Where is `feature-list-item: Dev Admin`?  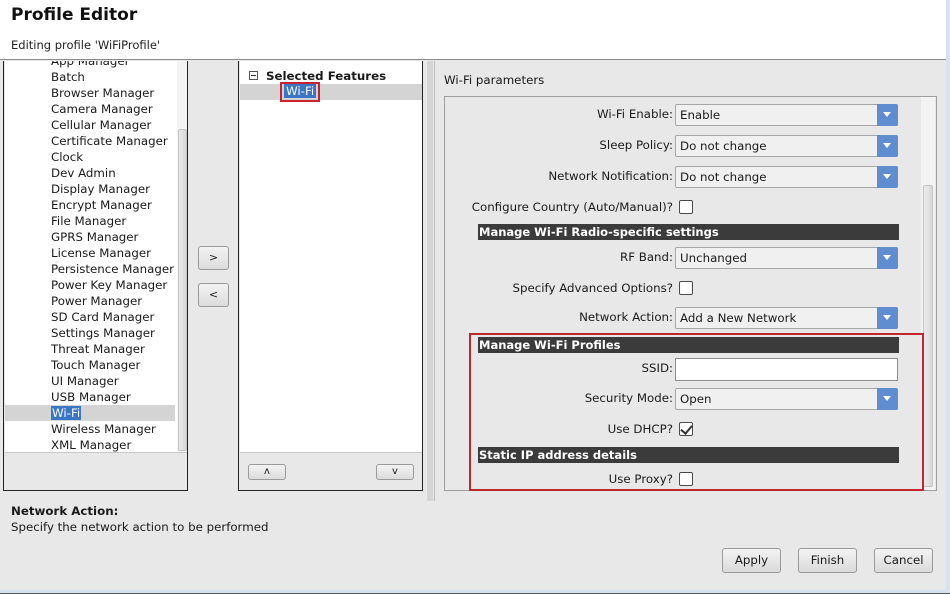 feature-list-item: Dev Admin is located at coordinates (90, 173).